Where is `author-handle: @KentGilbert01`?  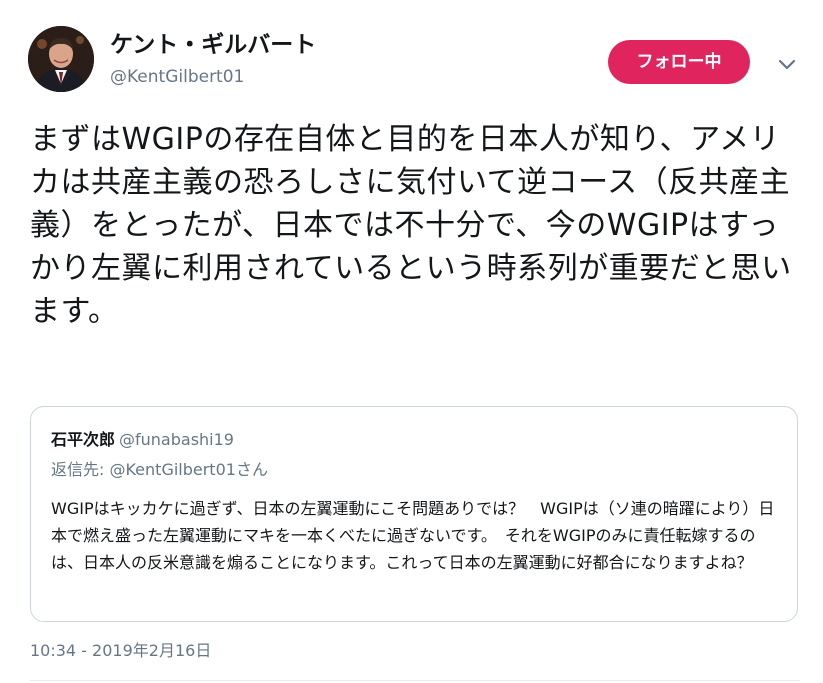
author-handle: @KentGilbert01 is located at coordinates (177, 77).